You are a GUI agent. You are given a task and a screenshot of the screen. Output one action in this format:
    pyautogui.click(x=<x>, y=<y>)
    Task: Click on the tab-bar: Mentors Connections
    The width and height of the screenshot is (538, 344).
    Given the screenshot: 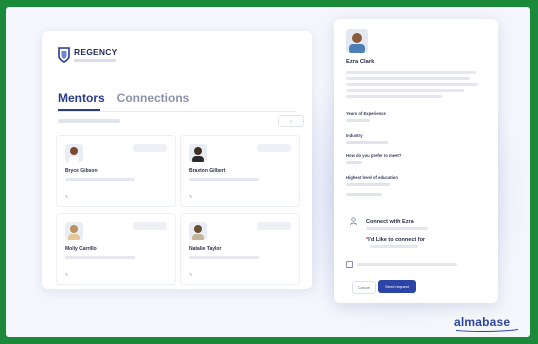 What is the action you would take?
    pyautogui.click(x=123, y=98)
    